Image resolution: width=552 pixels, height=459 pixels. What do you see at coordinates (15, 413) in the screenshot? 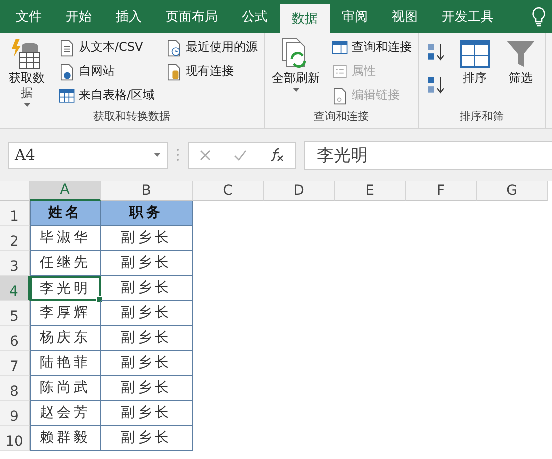
I see `row-header: 9` at bounding box center [15, 413].